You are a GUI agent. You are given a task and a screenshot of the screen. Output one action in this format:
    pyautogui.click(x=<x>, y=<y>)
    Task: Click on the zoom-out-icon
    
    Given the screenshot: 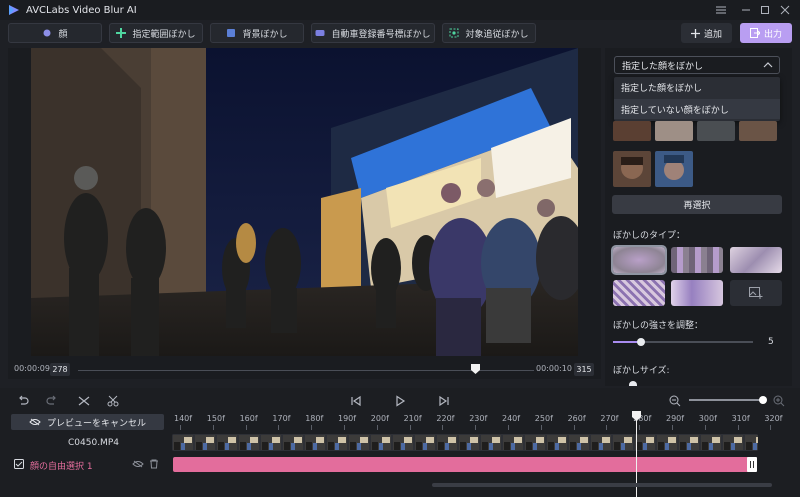 What is the action you would take?
    pyautogui.click(x=675, y=401)
    